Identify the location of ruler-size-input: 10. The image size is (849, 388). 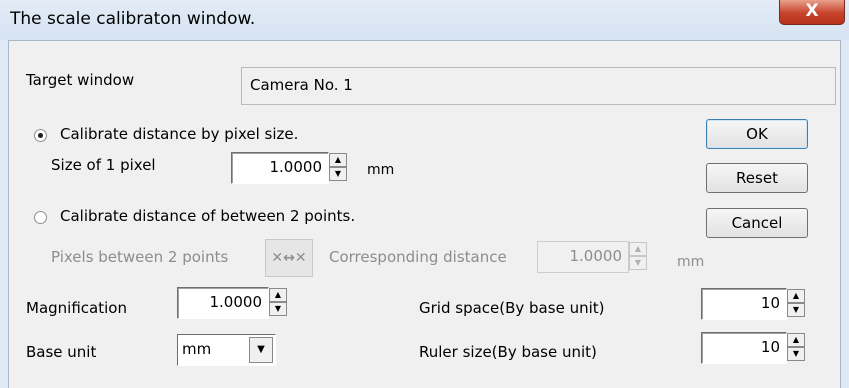
(744, 348).